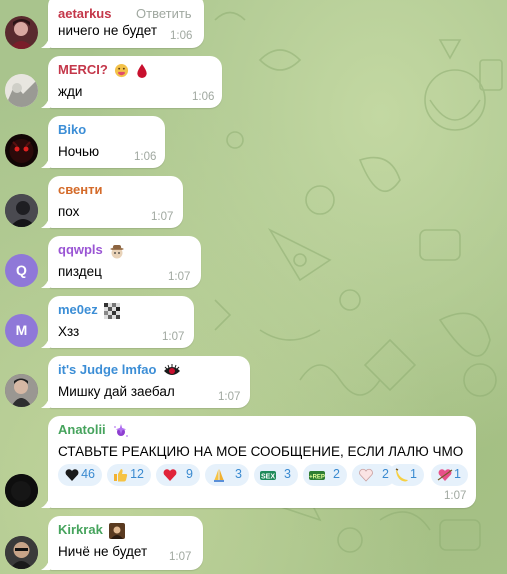 Image resolution: width=507 pixels, height=574 pixels. Describe the element at coordinates (401, 475) in the screenshot. I see `banana-icon` at that location.